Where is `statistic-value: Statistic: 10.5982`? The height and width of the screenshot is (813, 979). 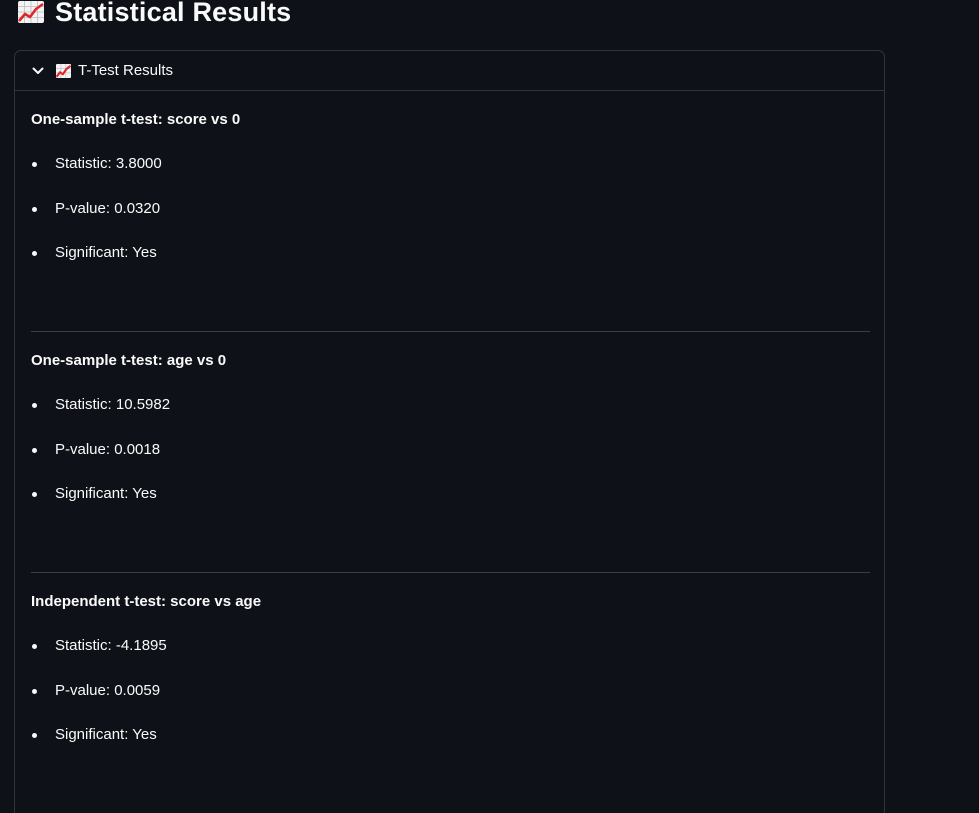 statistic-value: Statistic: 10.5982 is located at coordinates (113, 404).